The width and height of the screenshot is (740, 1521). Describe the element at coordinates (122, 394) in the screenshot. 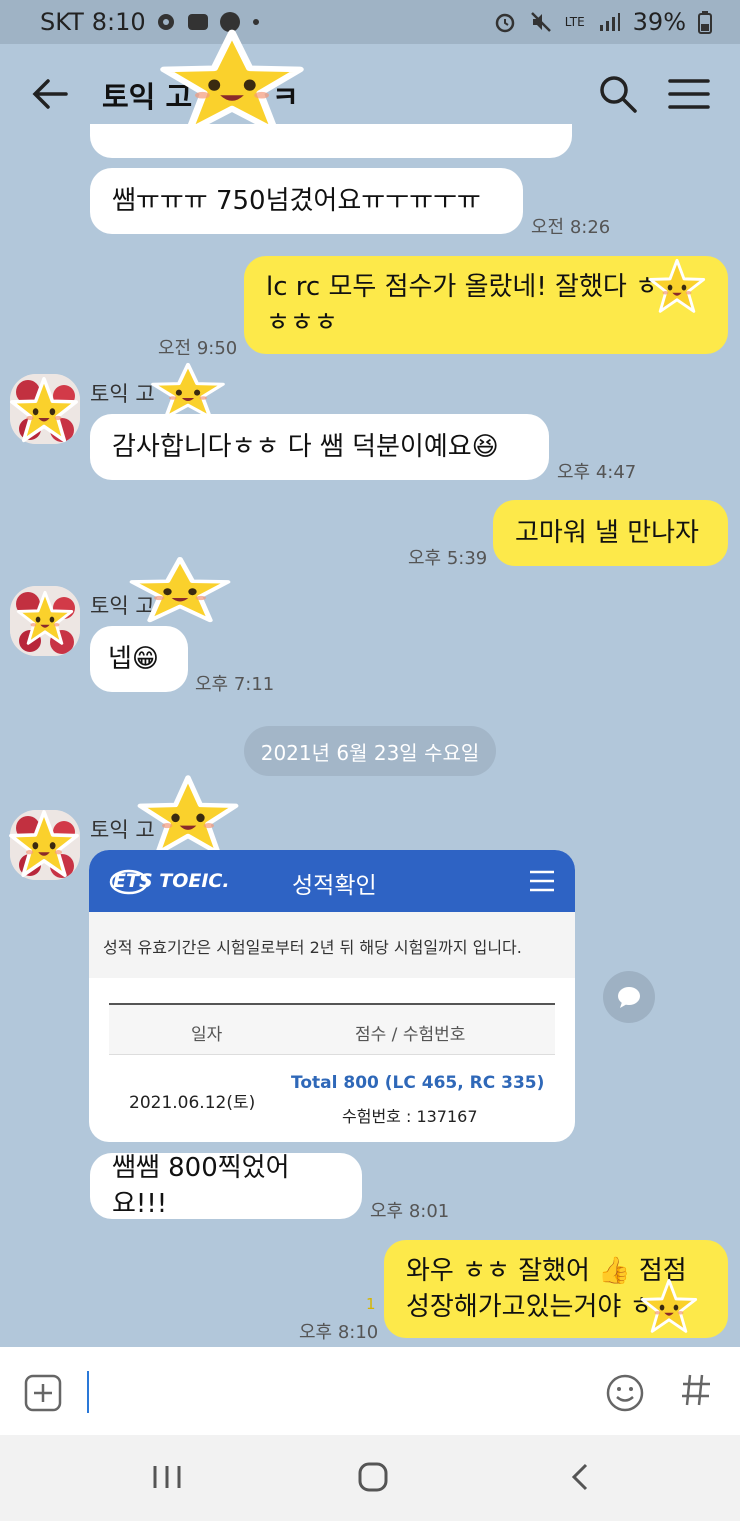

I see `sender-name: 토익 고` at that location.